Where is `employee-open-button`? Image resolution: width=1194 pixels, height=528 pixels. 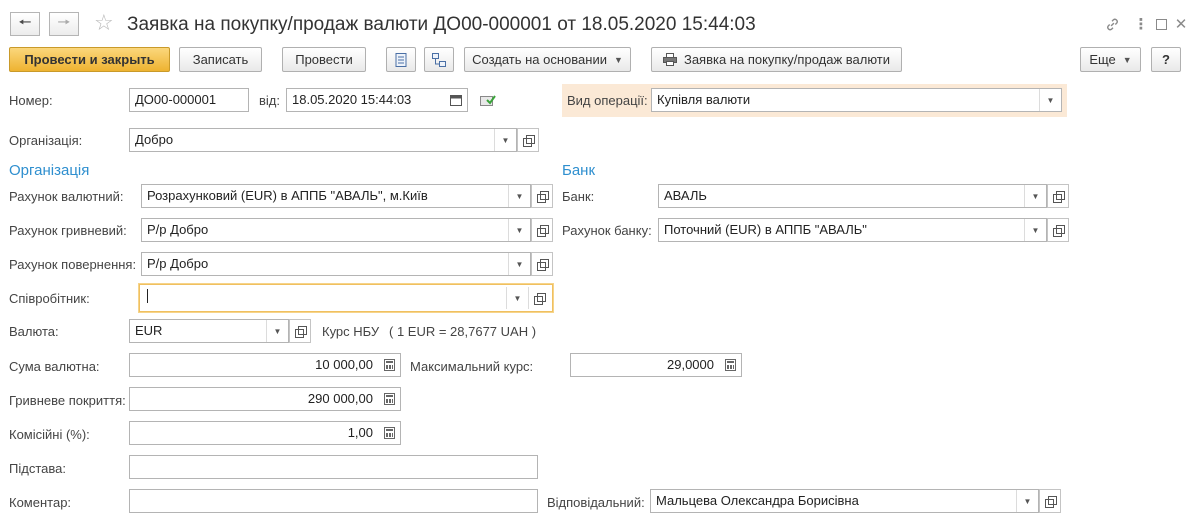 employee-open-button is located at coordinates (539, 298).